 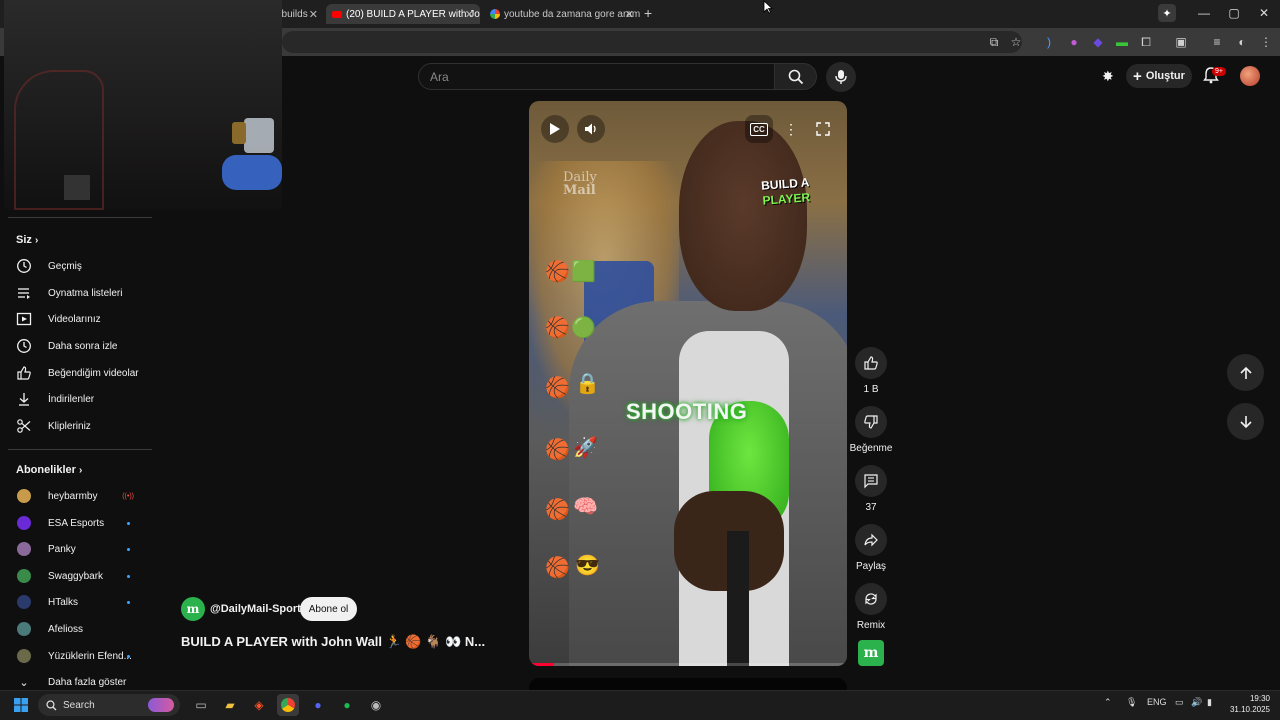 What do you see at coordinates (347, 705) in the screenshot?
I see `spotify-icon: ●` at bounding box center [347, 705].